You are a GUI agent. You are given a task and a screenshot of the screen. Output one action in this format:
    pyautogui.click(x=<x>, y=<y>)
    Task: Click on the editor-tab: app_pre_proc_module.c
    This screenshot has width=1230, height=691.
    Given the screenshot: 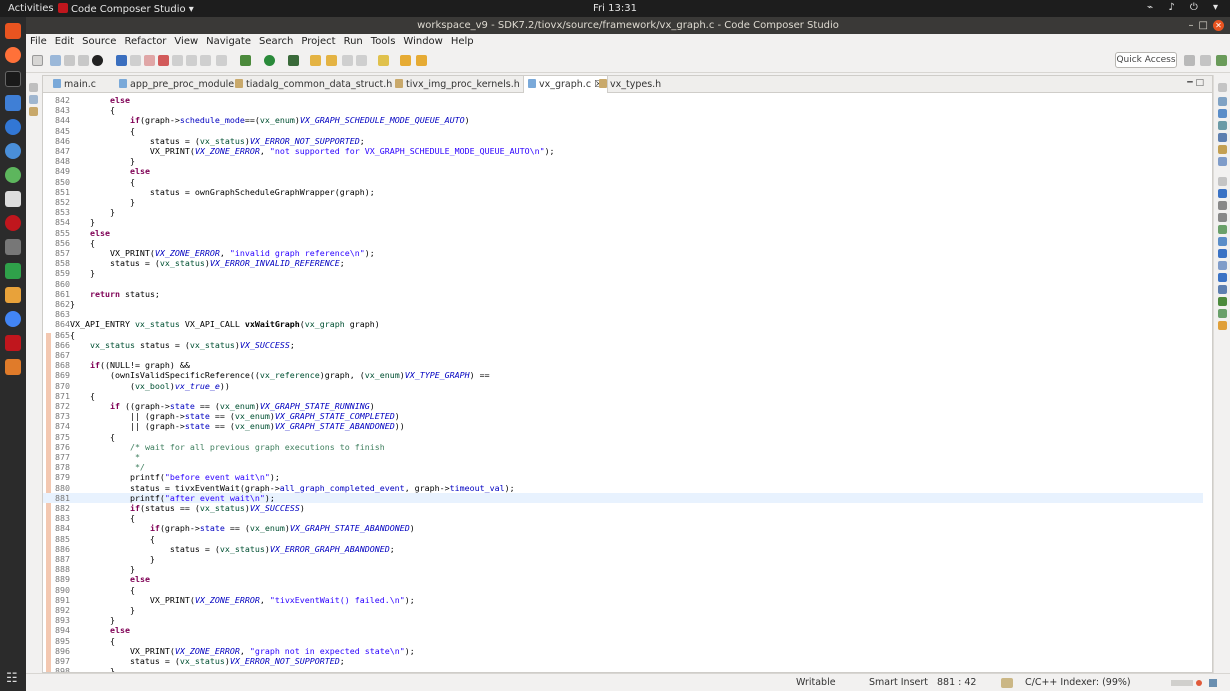 What is the action you would take?
    pyautogui.click(x=180, y=84)
    